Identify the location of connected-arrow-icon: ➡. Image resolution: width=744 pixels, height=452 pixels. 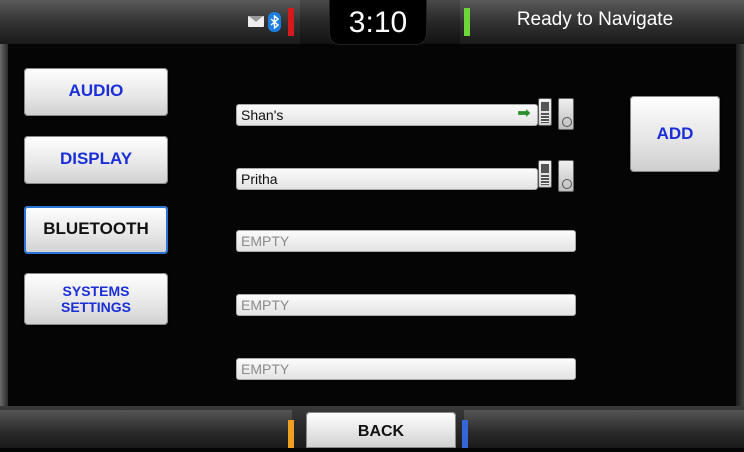
(524, 113).